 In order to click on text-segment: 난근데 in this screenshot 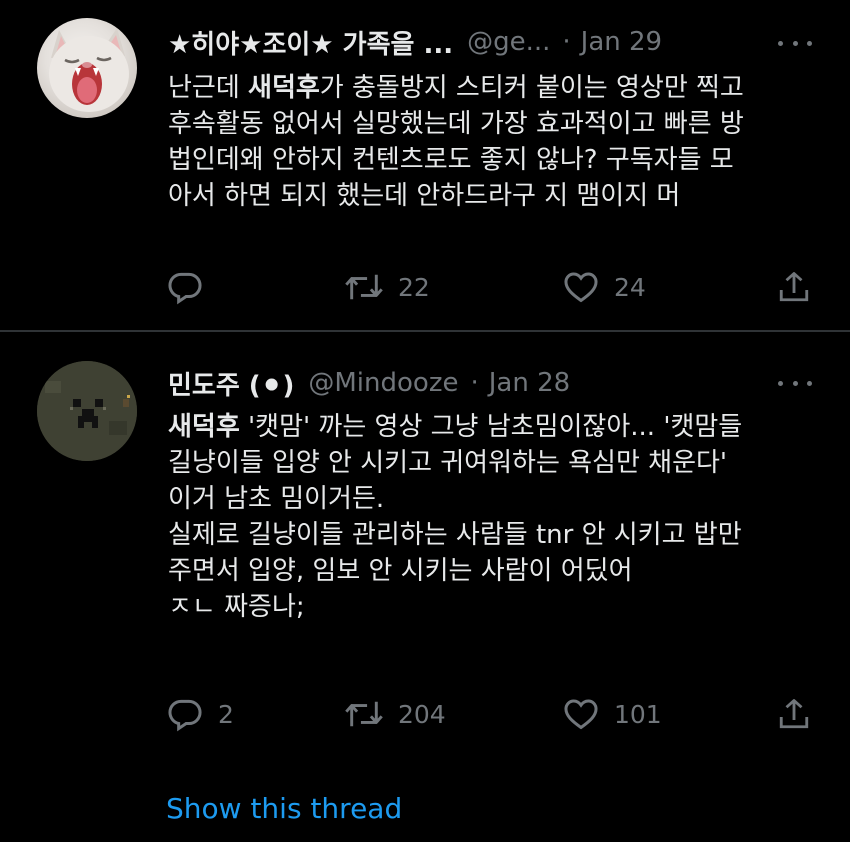, I will do `click(208, 88)`.